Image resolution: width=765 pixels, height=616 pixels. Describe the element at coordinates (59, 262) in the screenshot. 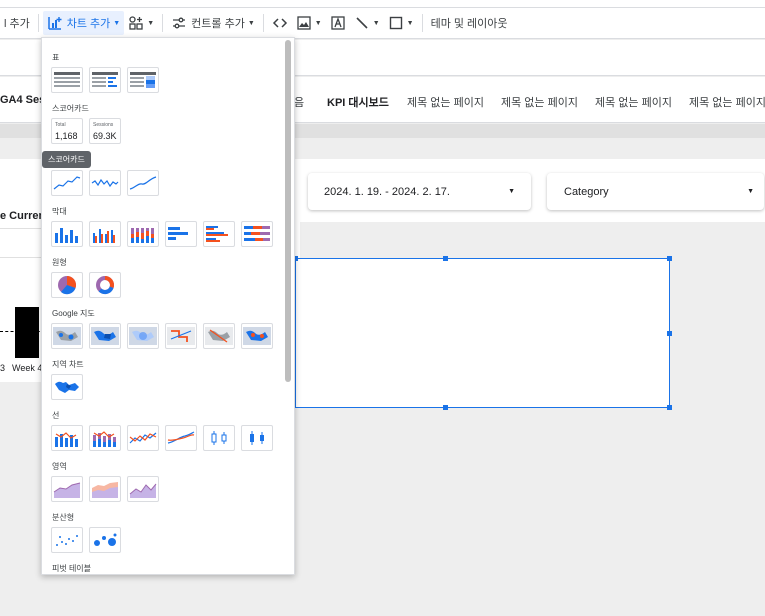

I see `section-label-pie: 원형` at that location.